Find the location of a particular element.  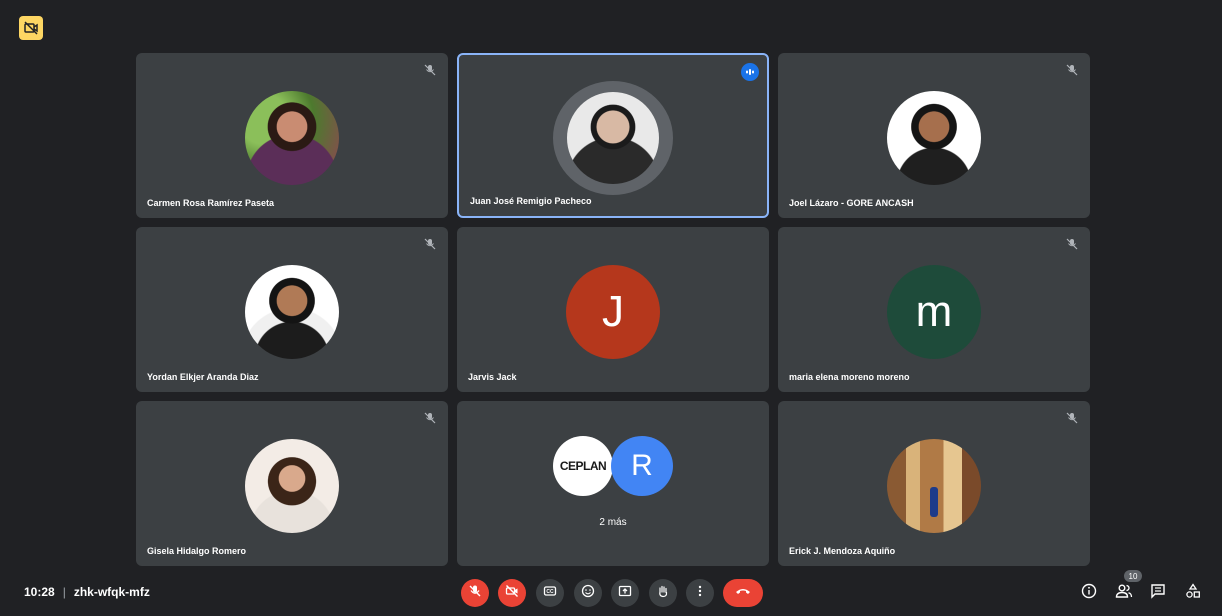

emoji-icon is located at coordinates (588, 593).